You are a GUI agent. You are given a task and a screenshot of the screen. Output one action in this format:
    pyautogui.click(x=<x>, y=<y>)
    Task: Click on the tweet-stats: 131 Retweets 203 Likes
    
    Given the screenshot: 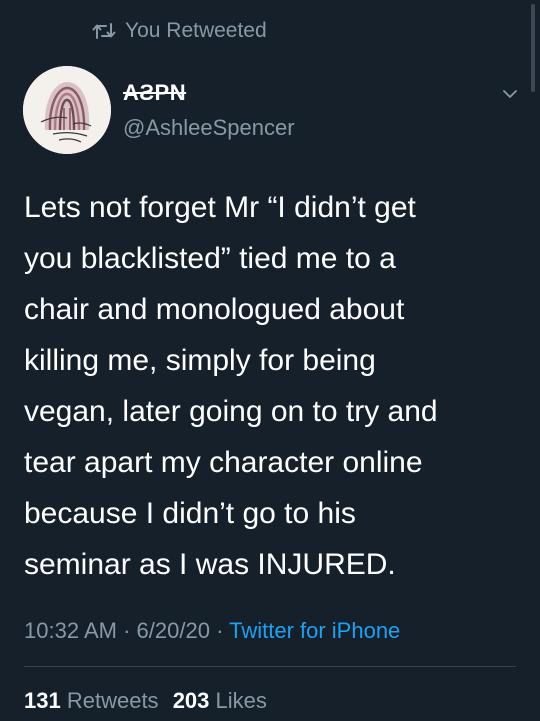 What is the action you would take?
    pyautogui.click(x=145, y=701)
    